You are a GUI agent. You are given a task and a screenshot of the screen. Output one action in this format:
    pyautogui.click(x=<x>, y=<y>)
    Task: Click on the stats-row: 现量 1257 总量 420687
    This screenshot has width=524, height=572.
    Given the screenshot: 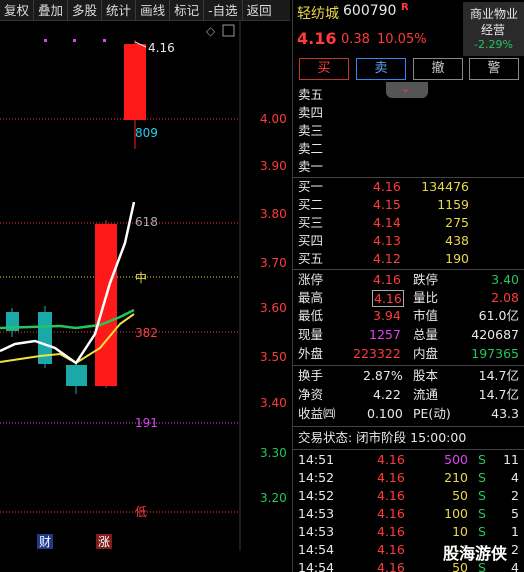 What is the action you would take?
    pyautogui.click(x=408, y=334)
    